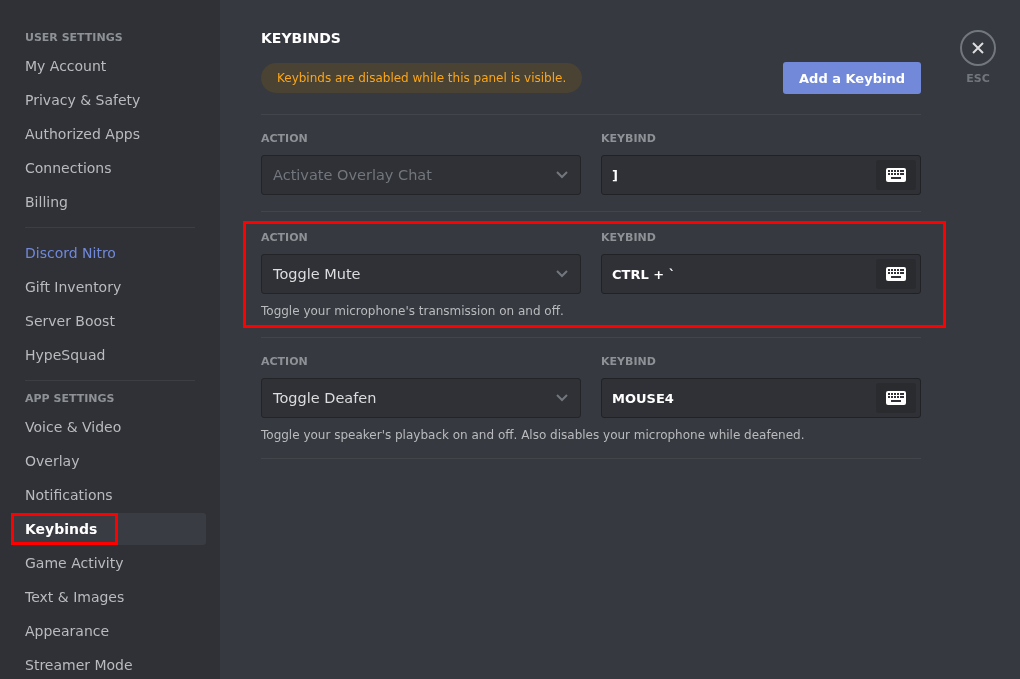 This screenshot has height=679, width=1020. Describe the element at coordinates (422, 78) in the screenshot. I see `warning-notice: Keybinds are disabled while this panel is visible.` at that location.